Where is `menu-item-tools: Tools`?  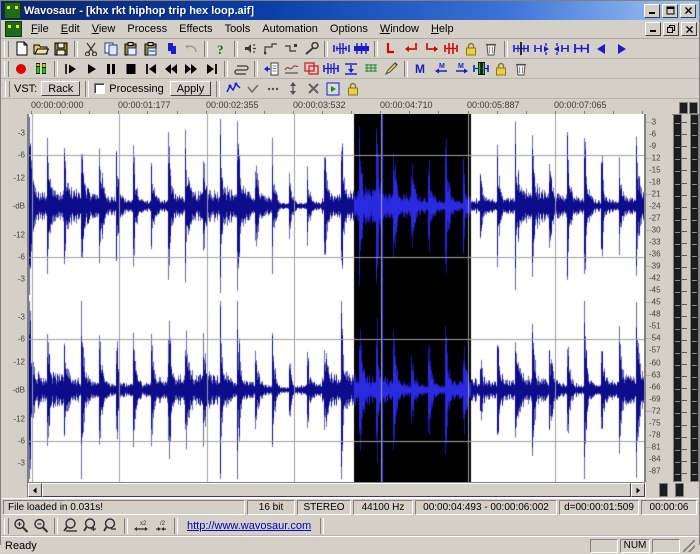
menu-item-tools: Tools is located at coordinates (238, 29).